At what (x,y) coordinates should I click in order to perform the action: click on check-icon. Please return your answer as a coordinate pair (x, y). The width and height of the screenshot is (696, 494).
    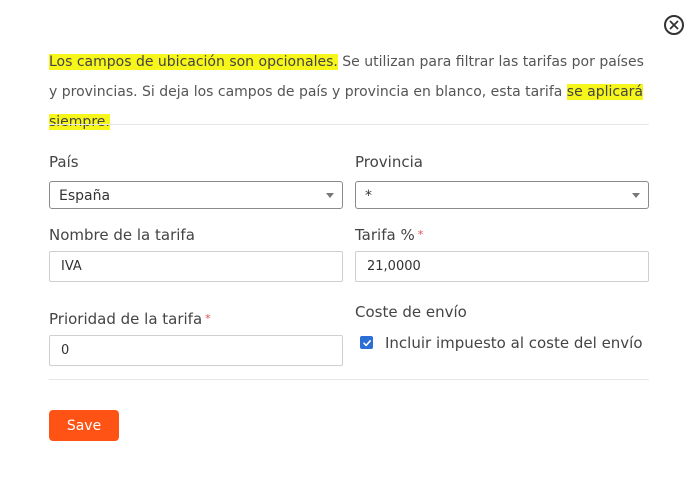
    Looking at the image, I should click on (366, 342).